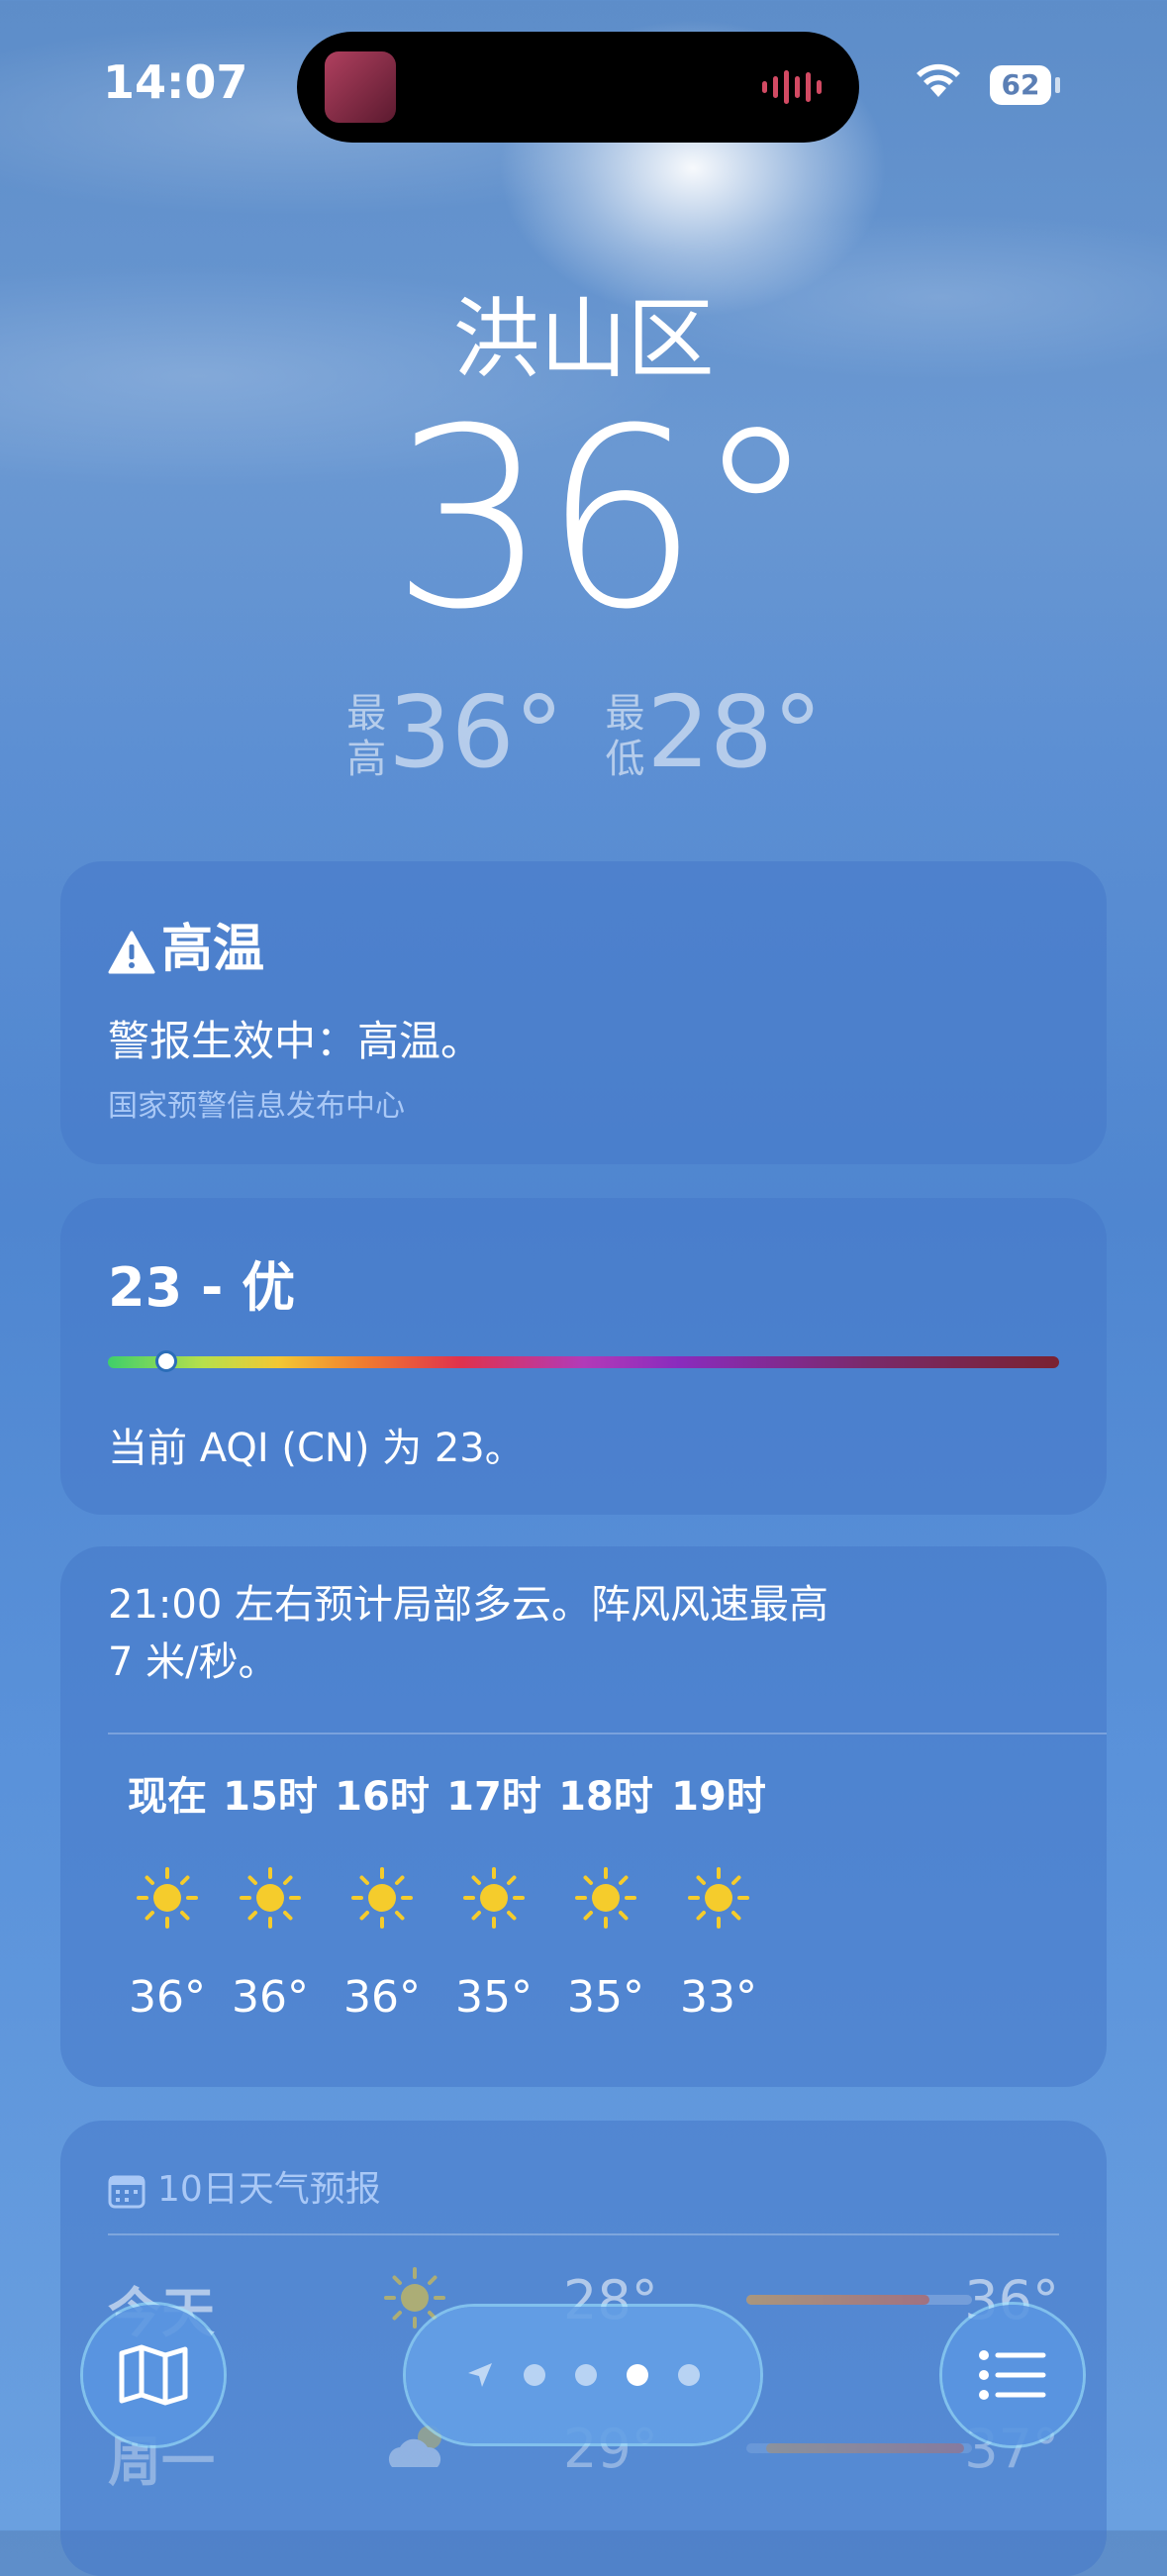 This screenshot has width=1167, height=2576. What do you see at coordinates (166, 1361) in the screenshot?
I see `aqi-indicator-dot` at bounding box center [166, 1361].